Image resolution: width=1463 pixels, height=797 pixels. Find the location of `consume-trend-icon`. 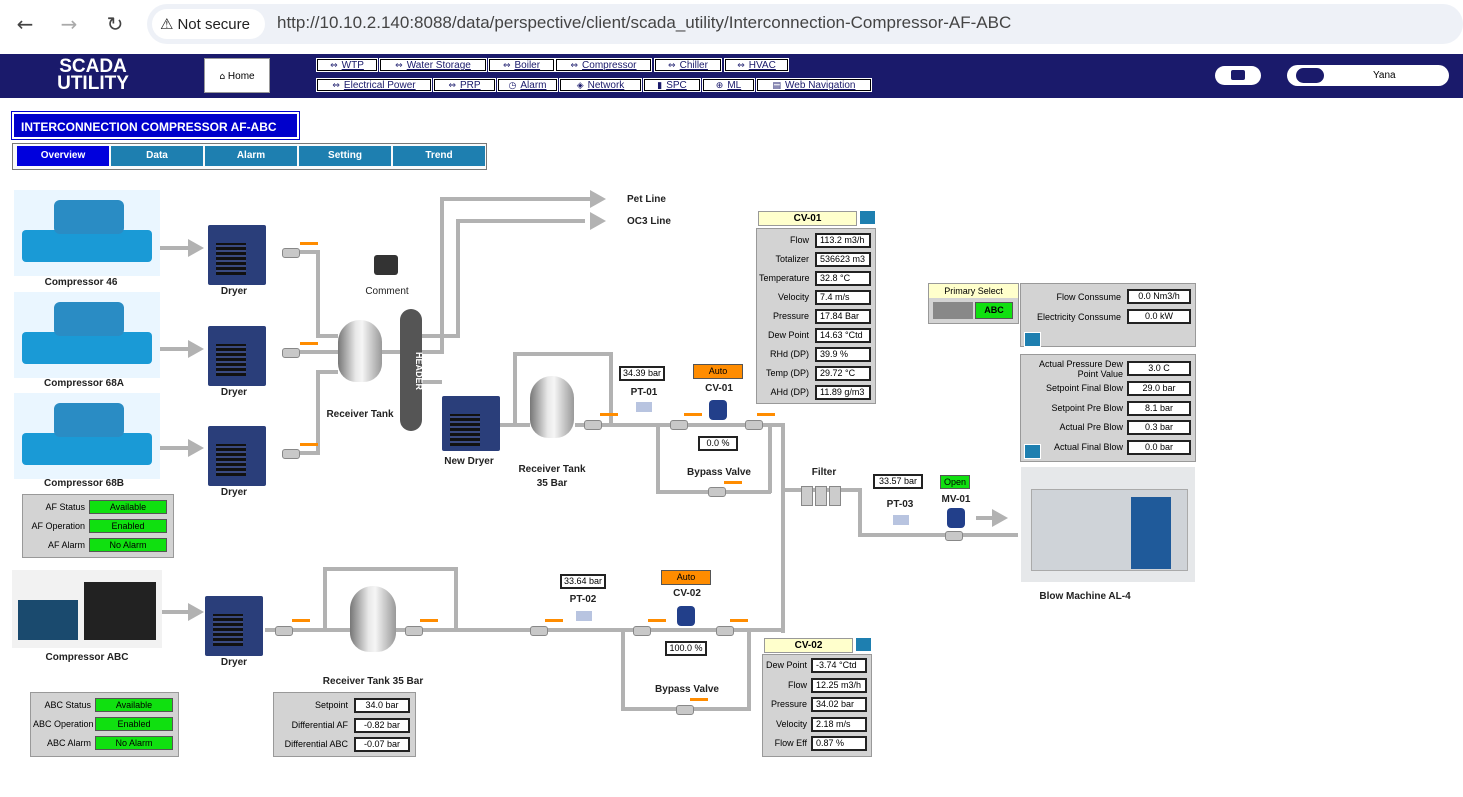

consume-trend-icon is located at coordinates (1032, 339).